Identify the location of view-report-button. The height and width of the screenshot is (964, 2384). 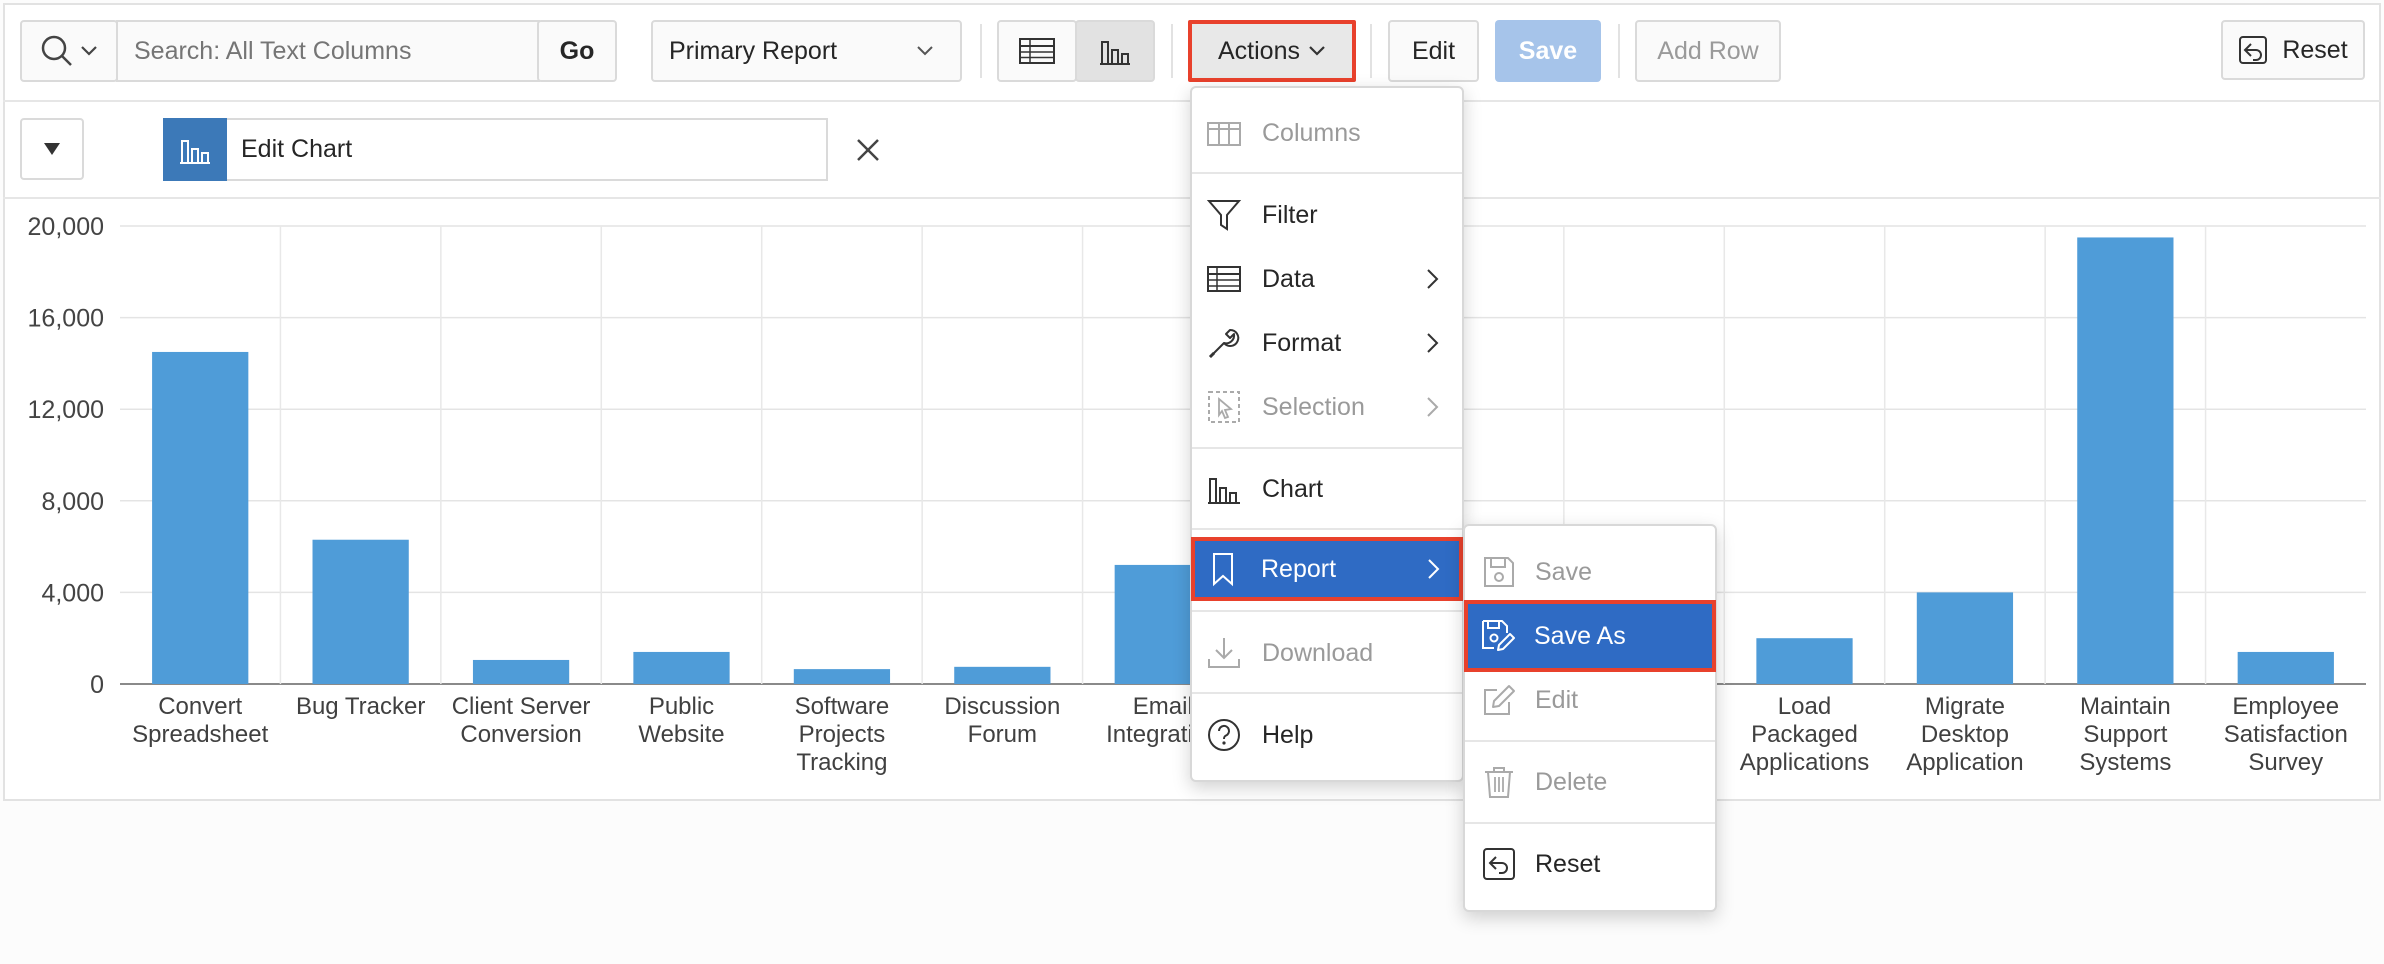
(1037, 51).